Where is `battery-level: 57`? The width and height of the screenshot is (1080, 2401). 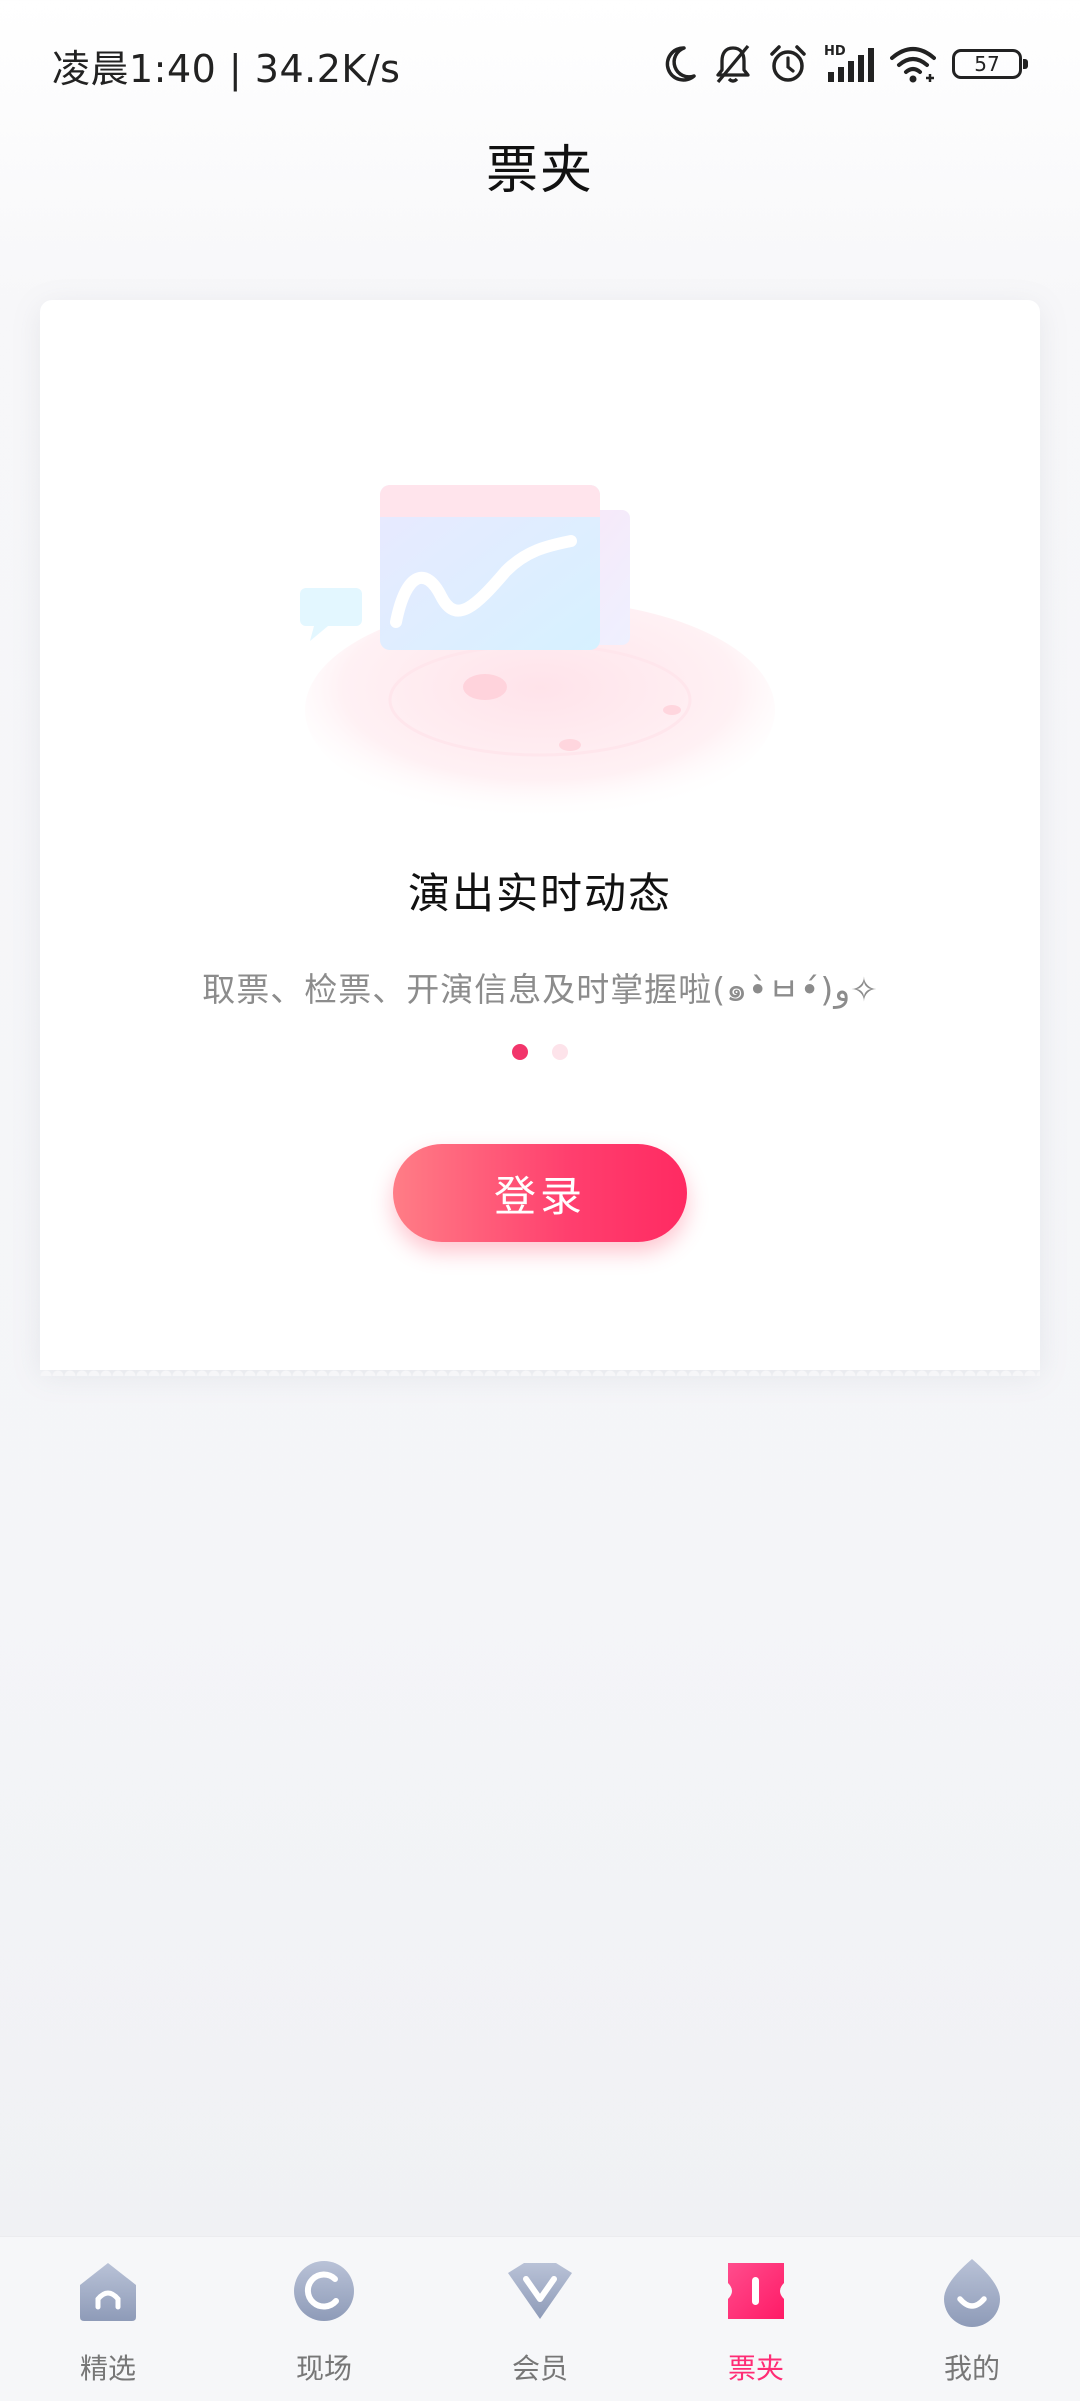
battery-level: 57 is located at coordinates (987, 64).